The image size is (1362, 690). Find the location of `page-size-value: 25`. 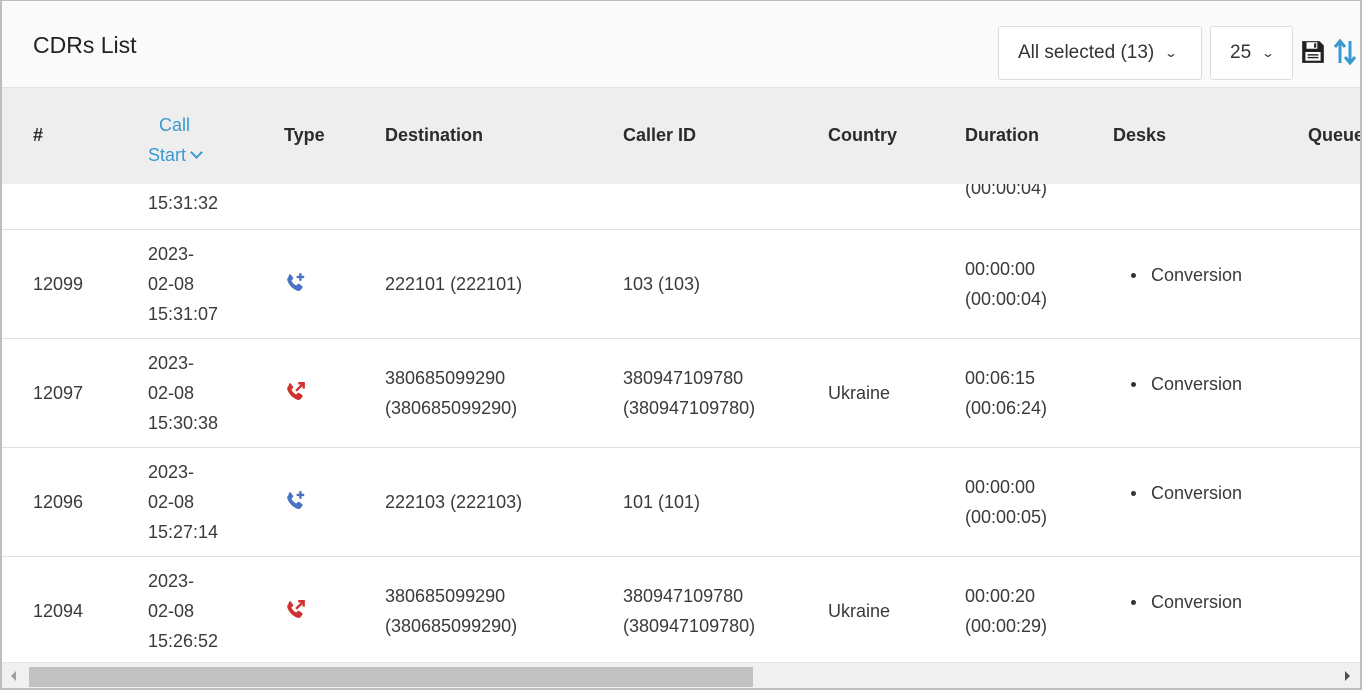

page-size-value: 25 is located at coordinates (1241, 52).